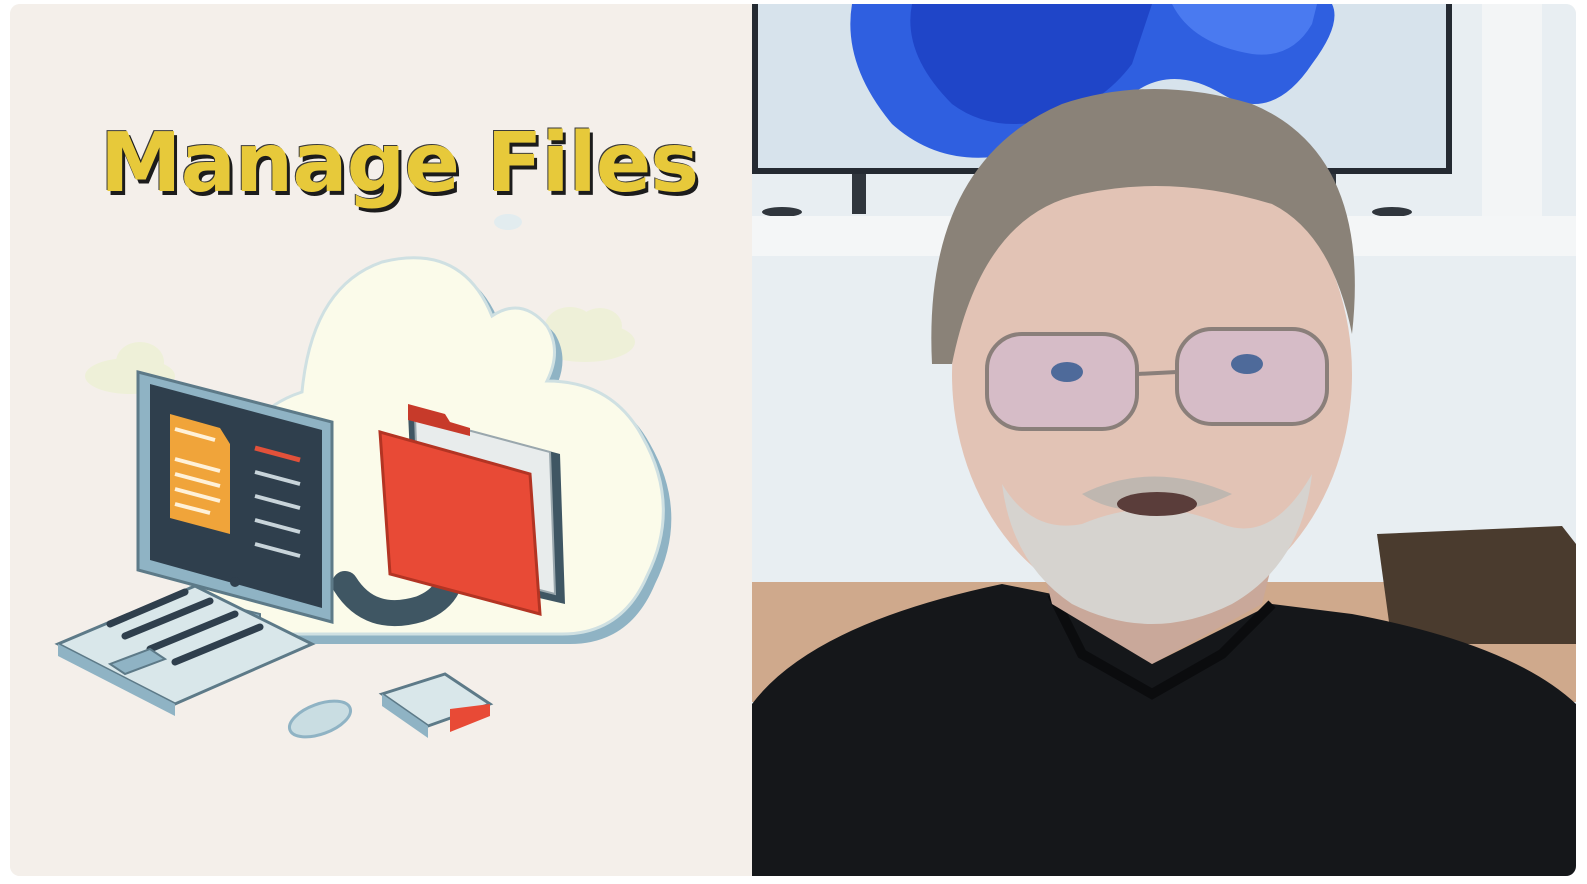 The height and width of the screenshot is (884, 1587). I want to click on usb-drive-icon, so click(436, 705).